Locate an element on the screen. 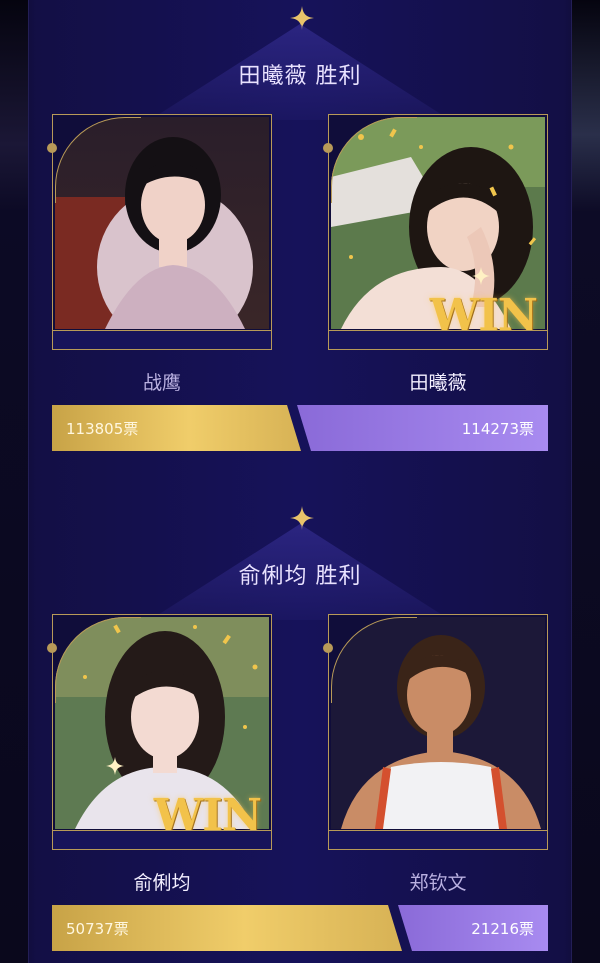 Image resolution: width=600 pixels, height=963 pixels. vote-count-left: 50737票 is located at coordinates (97, 929).